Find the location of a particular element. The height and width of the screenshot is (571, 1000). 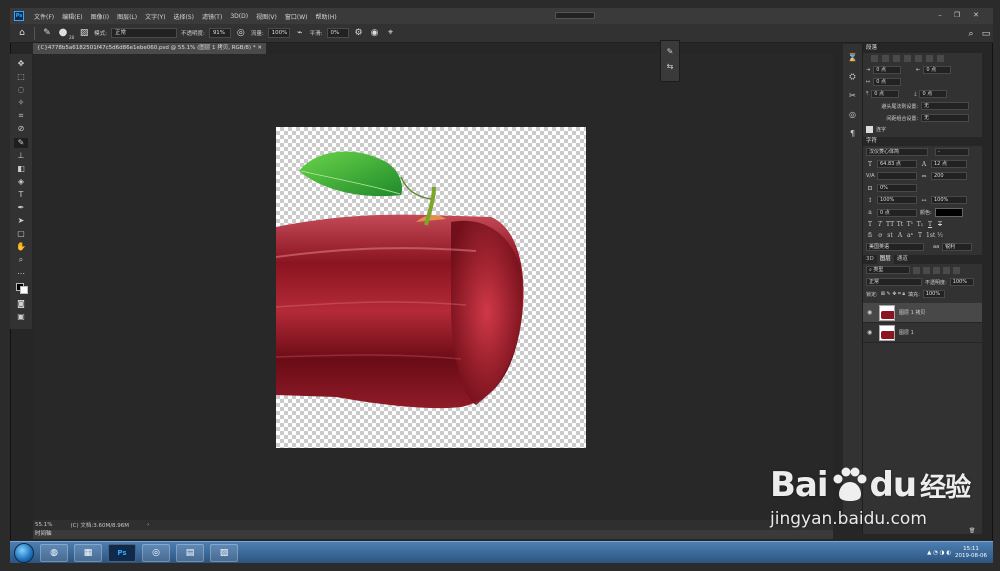

gear-icon: ⚙ is located at coordinates (359, 33).